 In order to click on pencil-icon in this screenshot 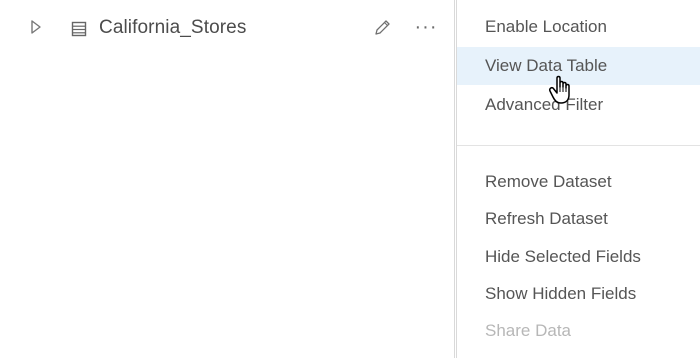, I will do `click(382, 28)`.